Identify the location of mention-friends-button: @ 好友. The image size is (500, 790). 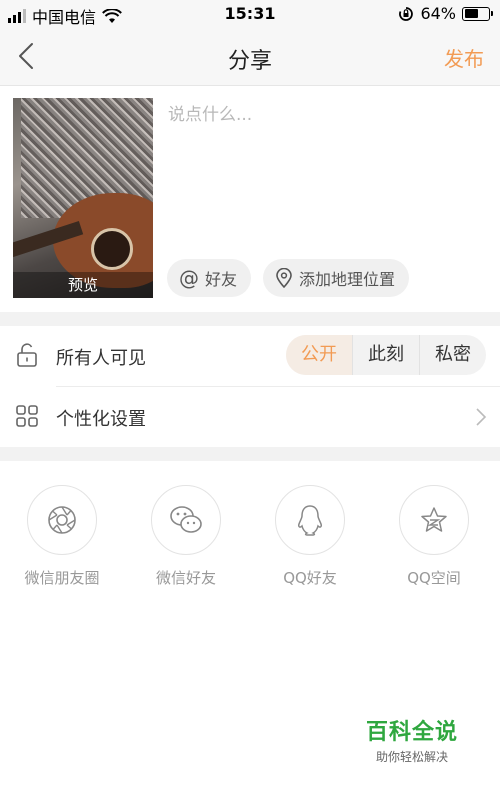
(209, 278).